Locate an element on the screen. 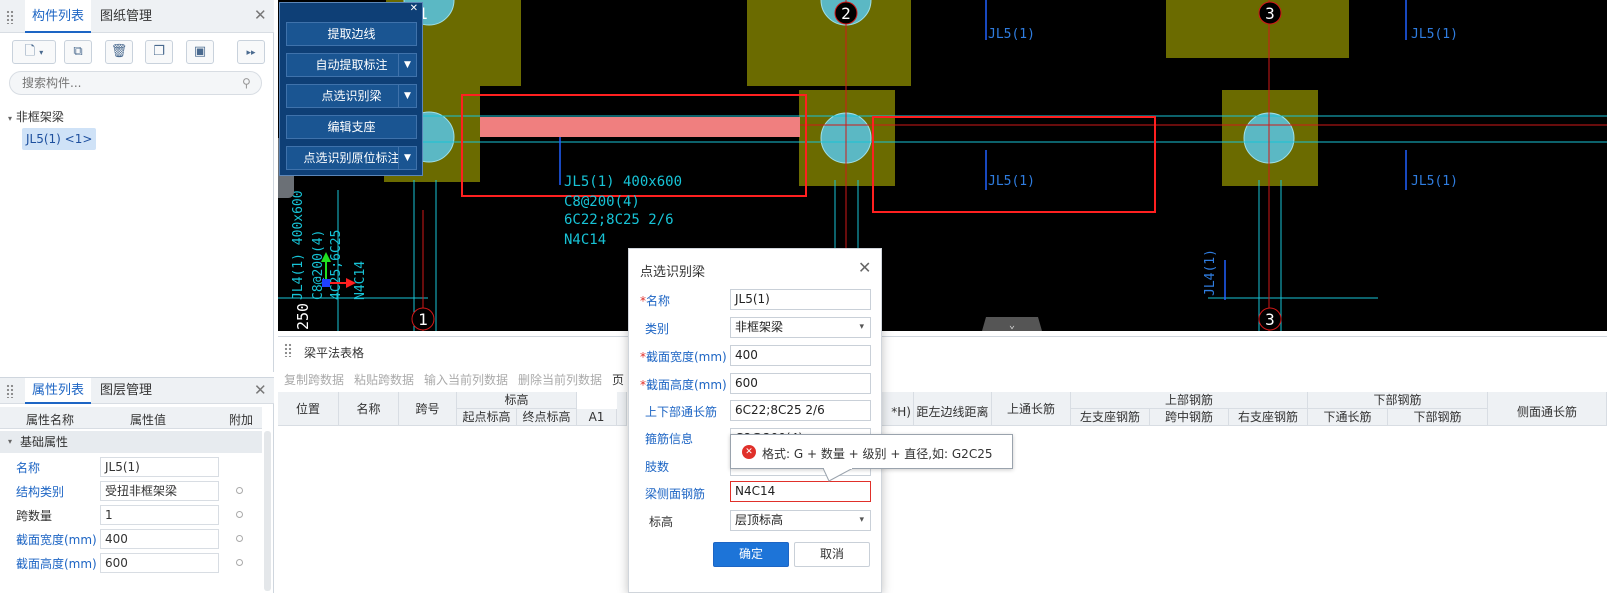 The image size is (1607, 593). property-row: 截面宽度(mm) 400 is located at coordinates (131, 539).